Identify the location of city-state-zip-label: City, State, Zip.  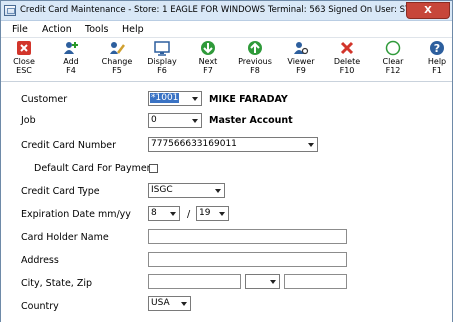
(57, 283).